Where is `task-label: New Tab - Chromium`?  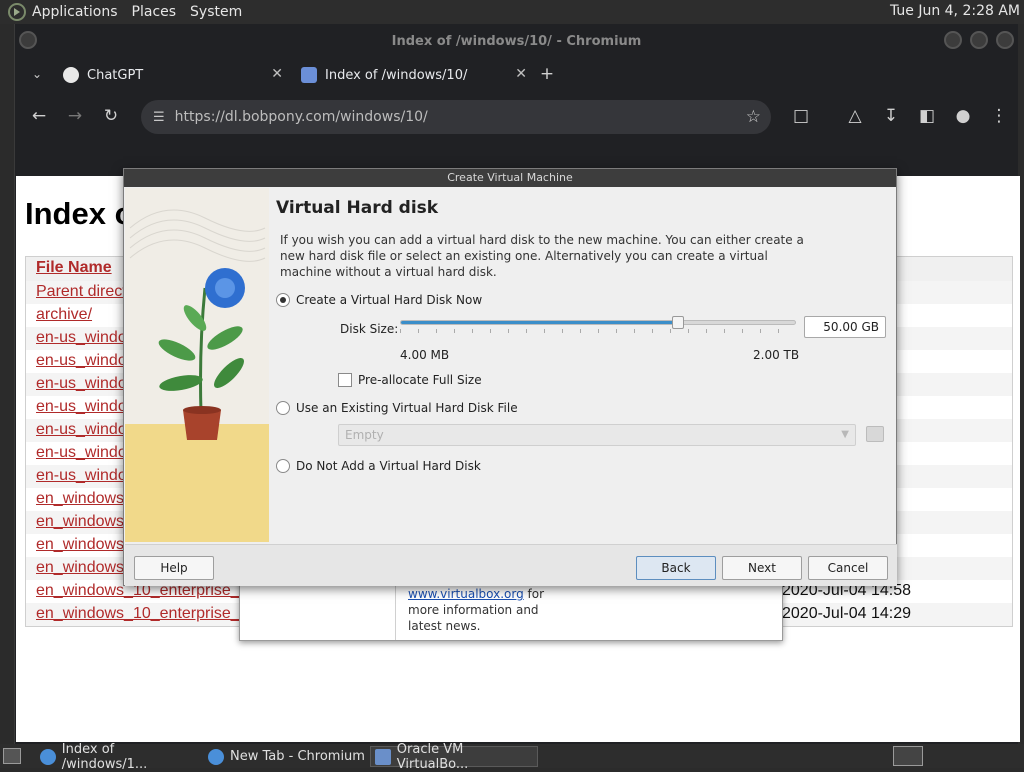 task-label: New Tab - Chromium is located at coordinates (297, 756).